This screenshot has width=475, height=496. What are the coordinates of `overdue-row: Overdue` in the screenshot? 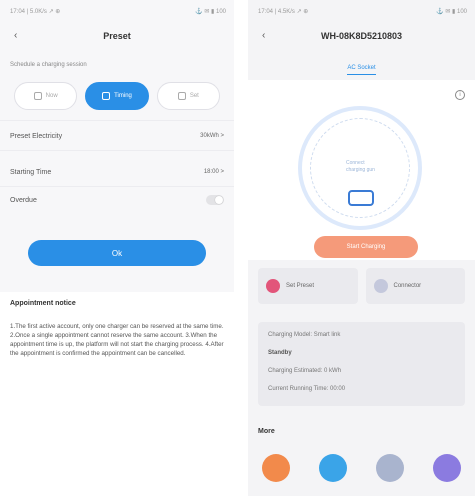 It's located at (117, 200).